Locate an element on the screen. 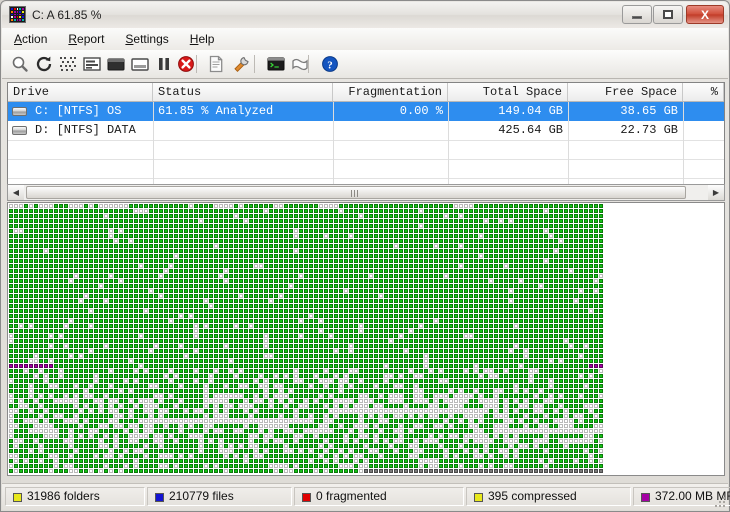 This screenshot has width=730, height=512. close-icon: X is located at coordinates (704, 14).